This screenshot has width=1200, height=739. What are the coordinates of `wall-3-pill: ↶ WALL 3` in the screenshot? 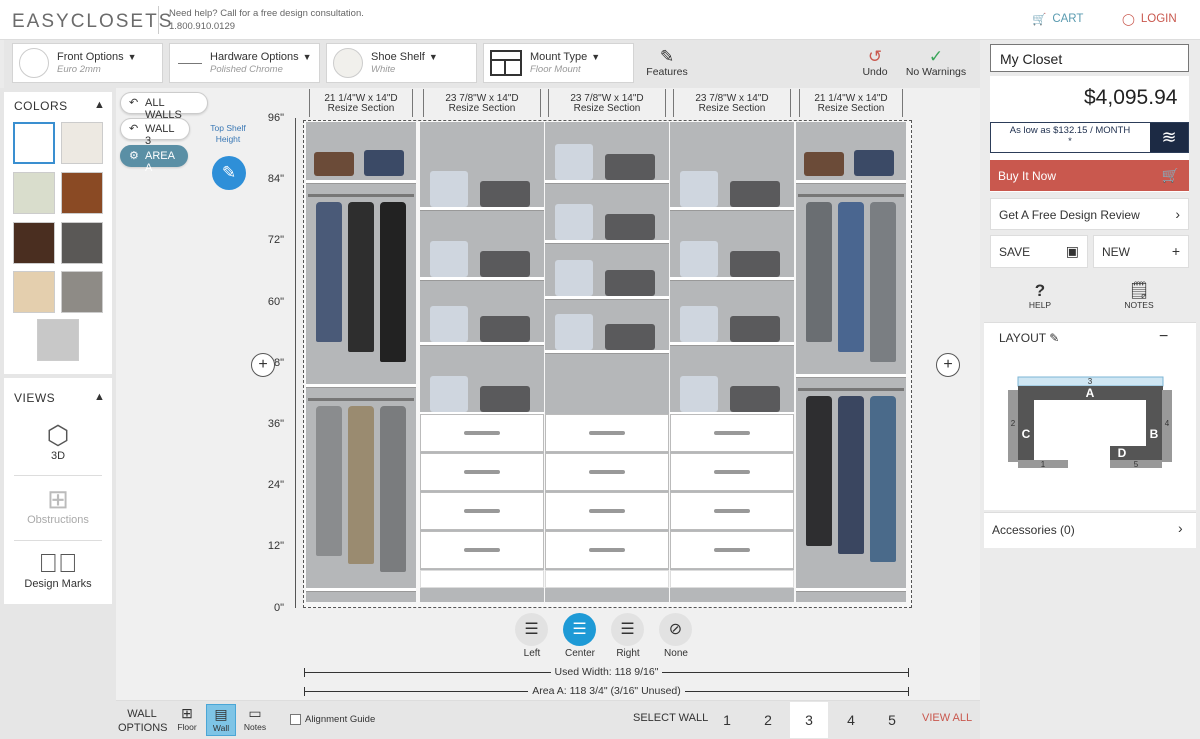 It's located at (155, 132).